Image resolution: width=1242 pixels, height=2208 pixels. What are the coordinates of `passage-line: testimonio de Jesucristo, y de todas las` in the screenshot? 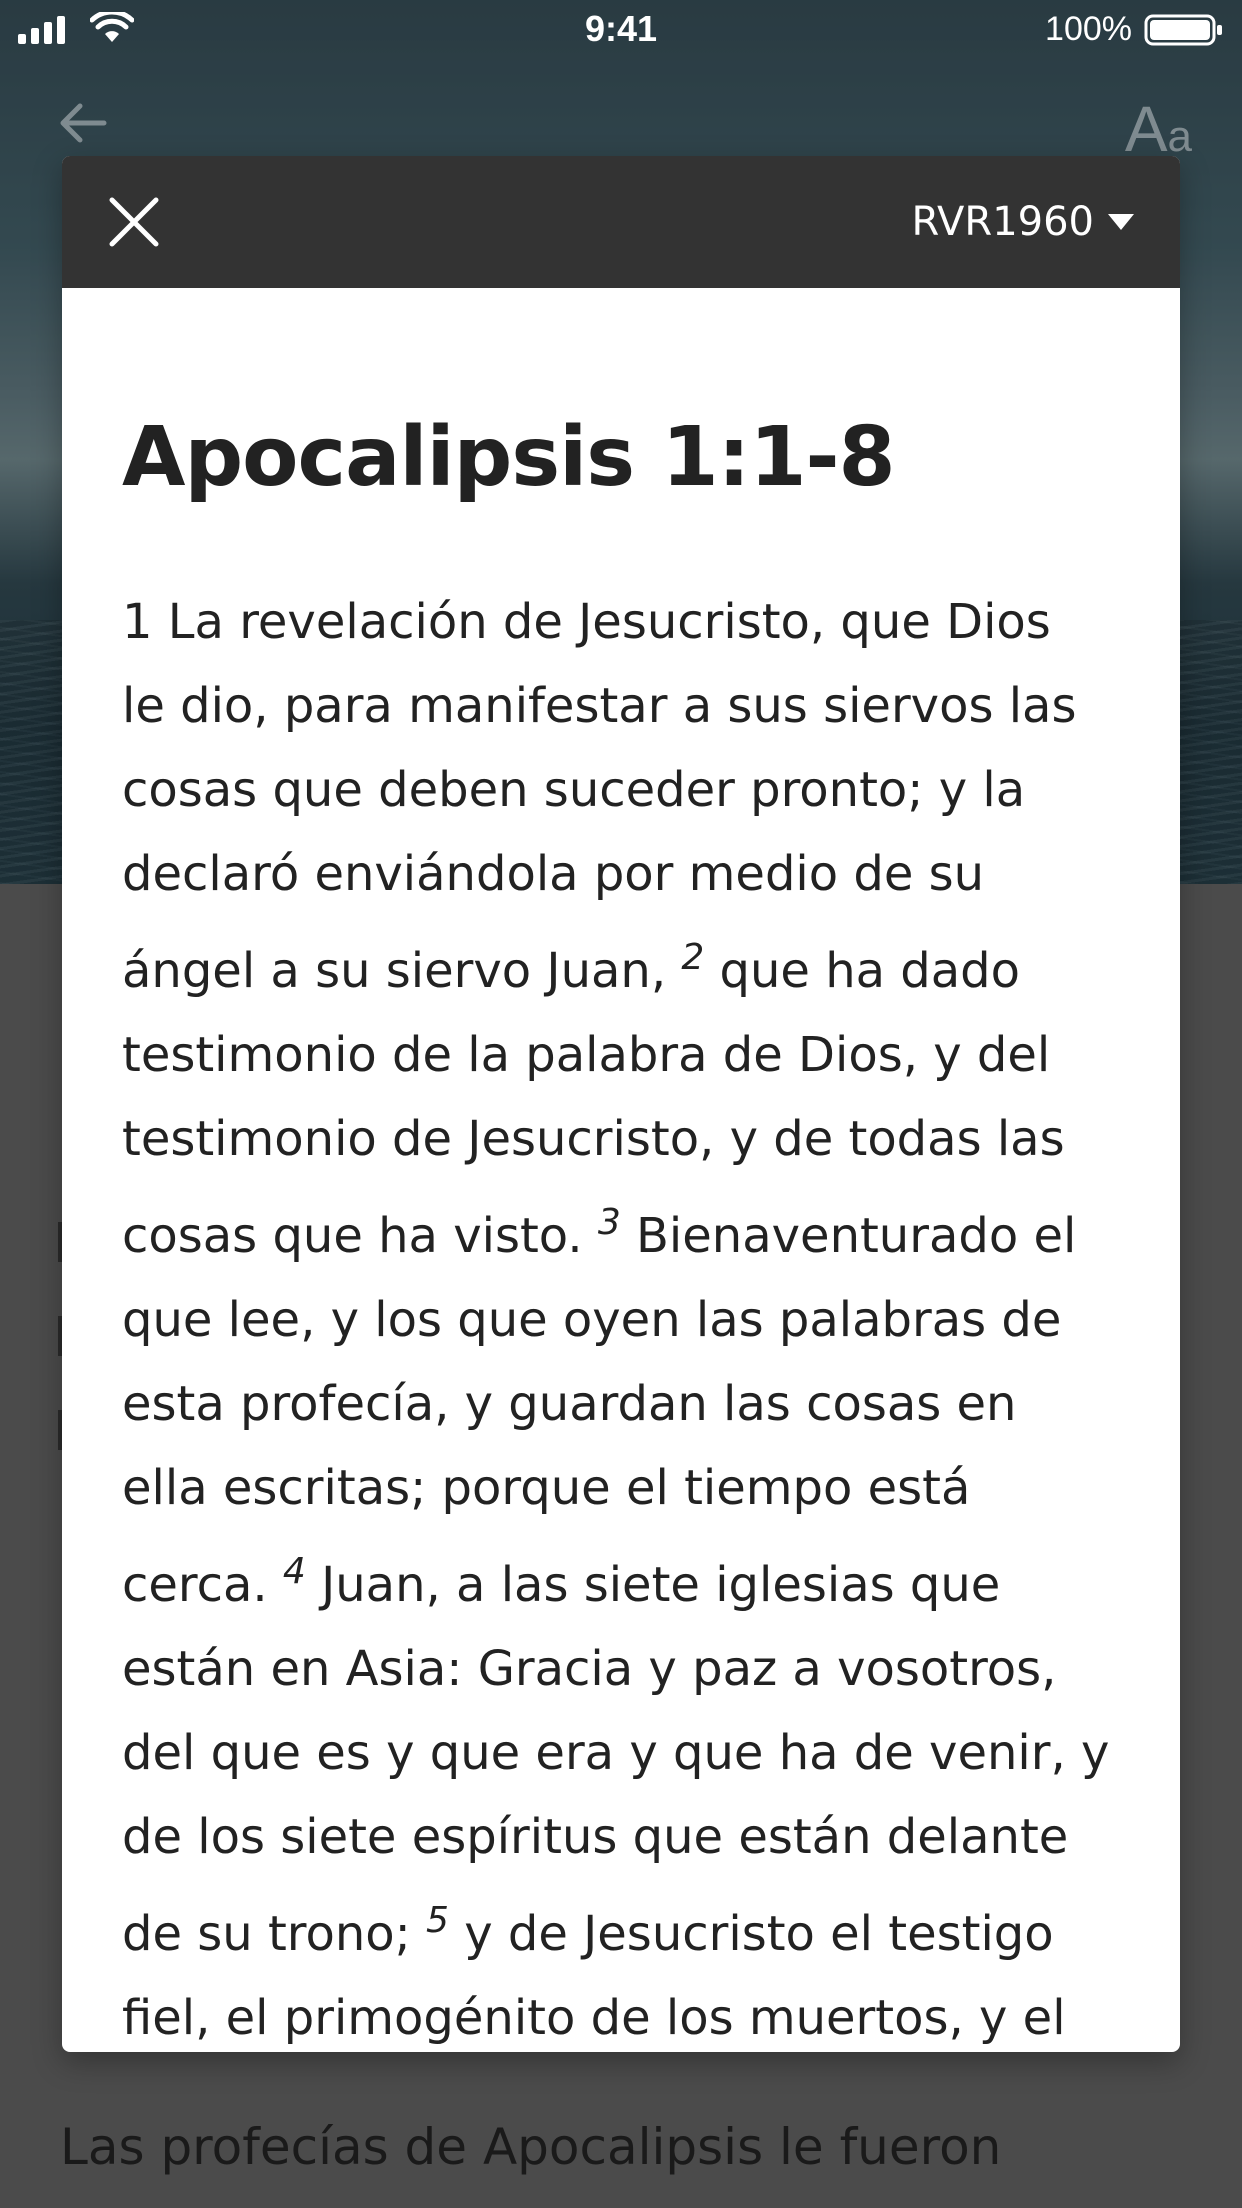 It's located at (627, 1139).